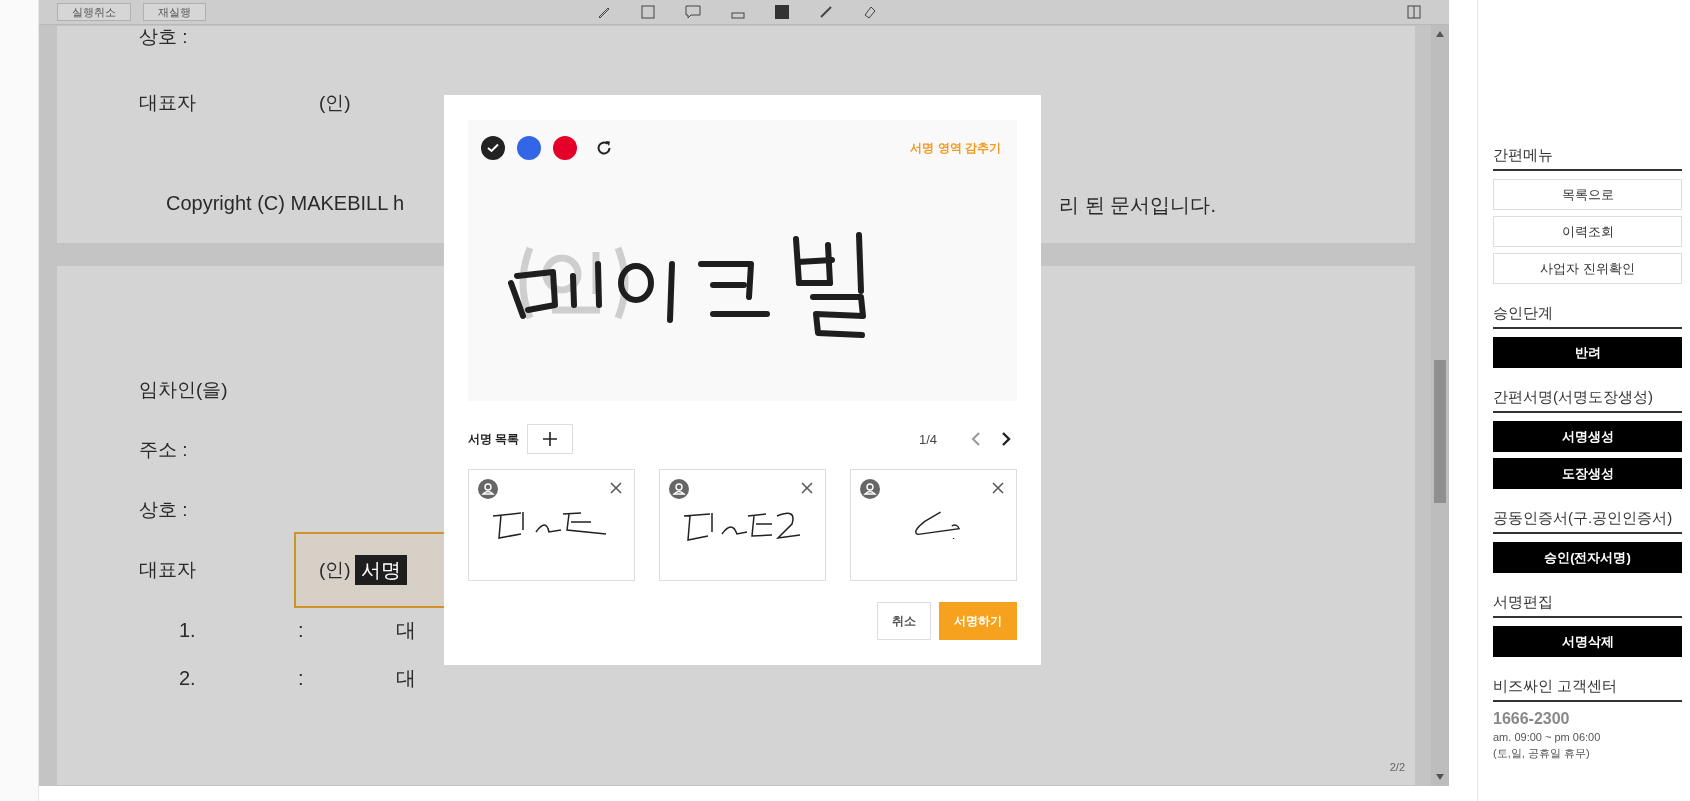 The width and height of the screenshot is (1690, 801). Describe the element at coordinates (1587, 316) in the screenshot. I see `section-title: 승인단계` at that location.